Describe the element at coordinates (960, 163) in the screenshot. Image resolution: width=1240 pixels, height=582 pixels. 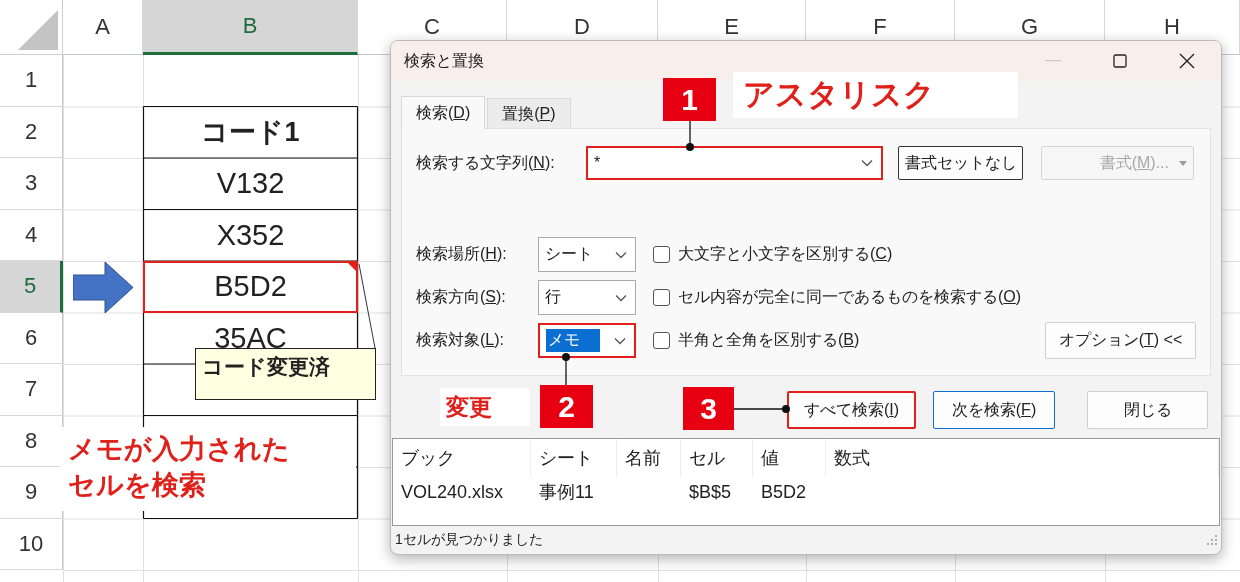
I see `format-button: 書式セットなし` at that location.